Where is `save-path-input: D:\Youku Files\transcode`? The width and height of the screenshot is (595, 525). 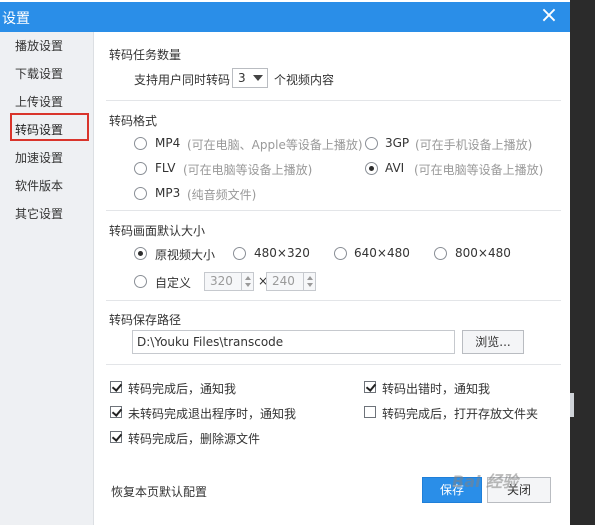
save-path-input: D:\Youku Files\transcode is located at coordinates (293, 342).